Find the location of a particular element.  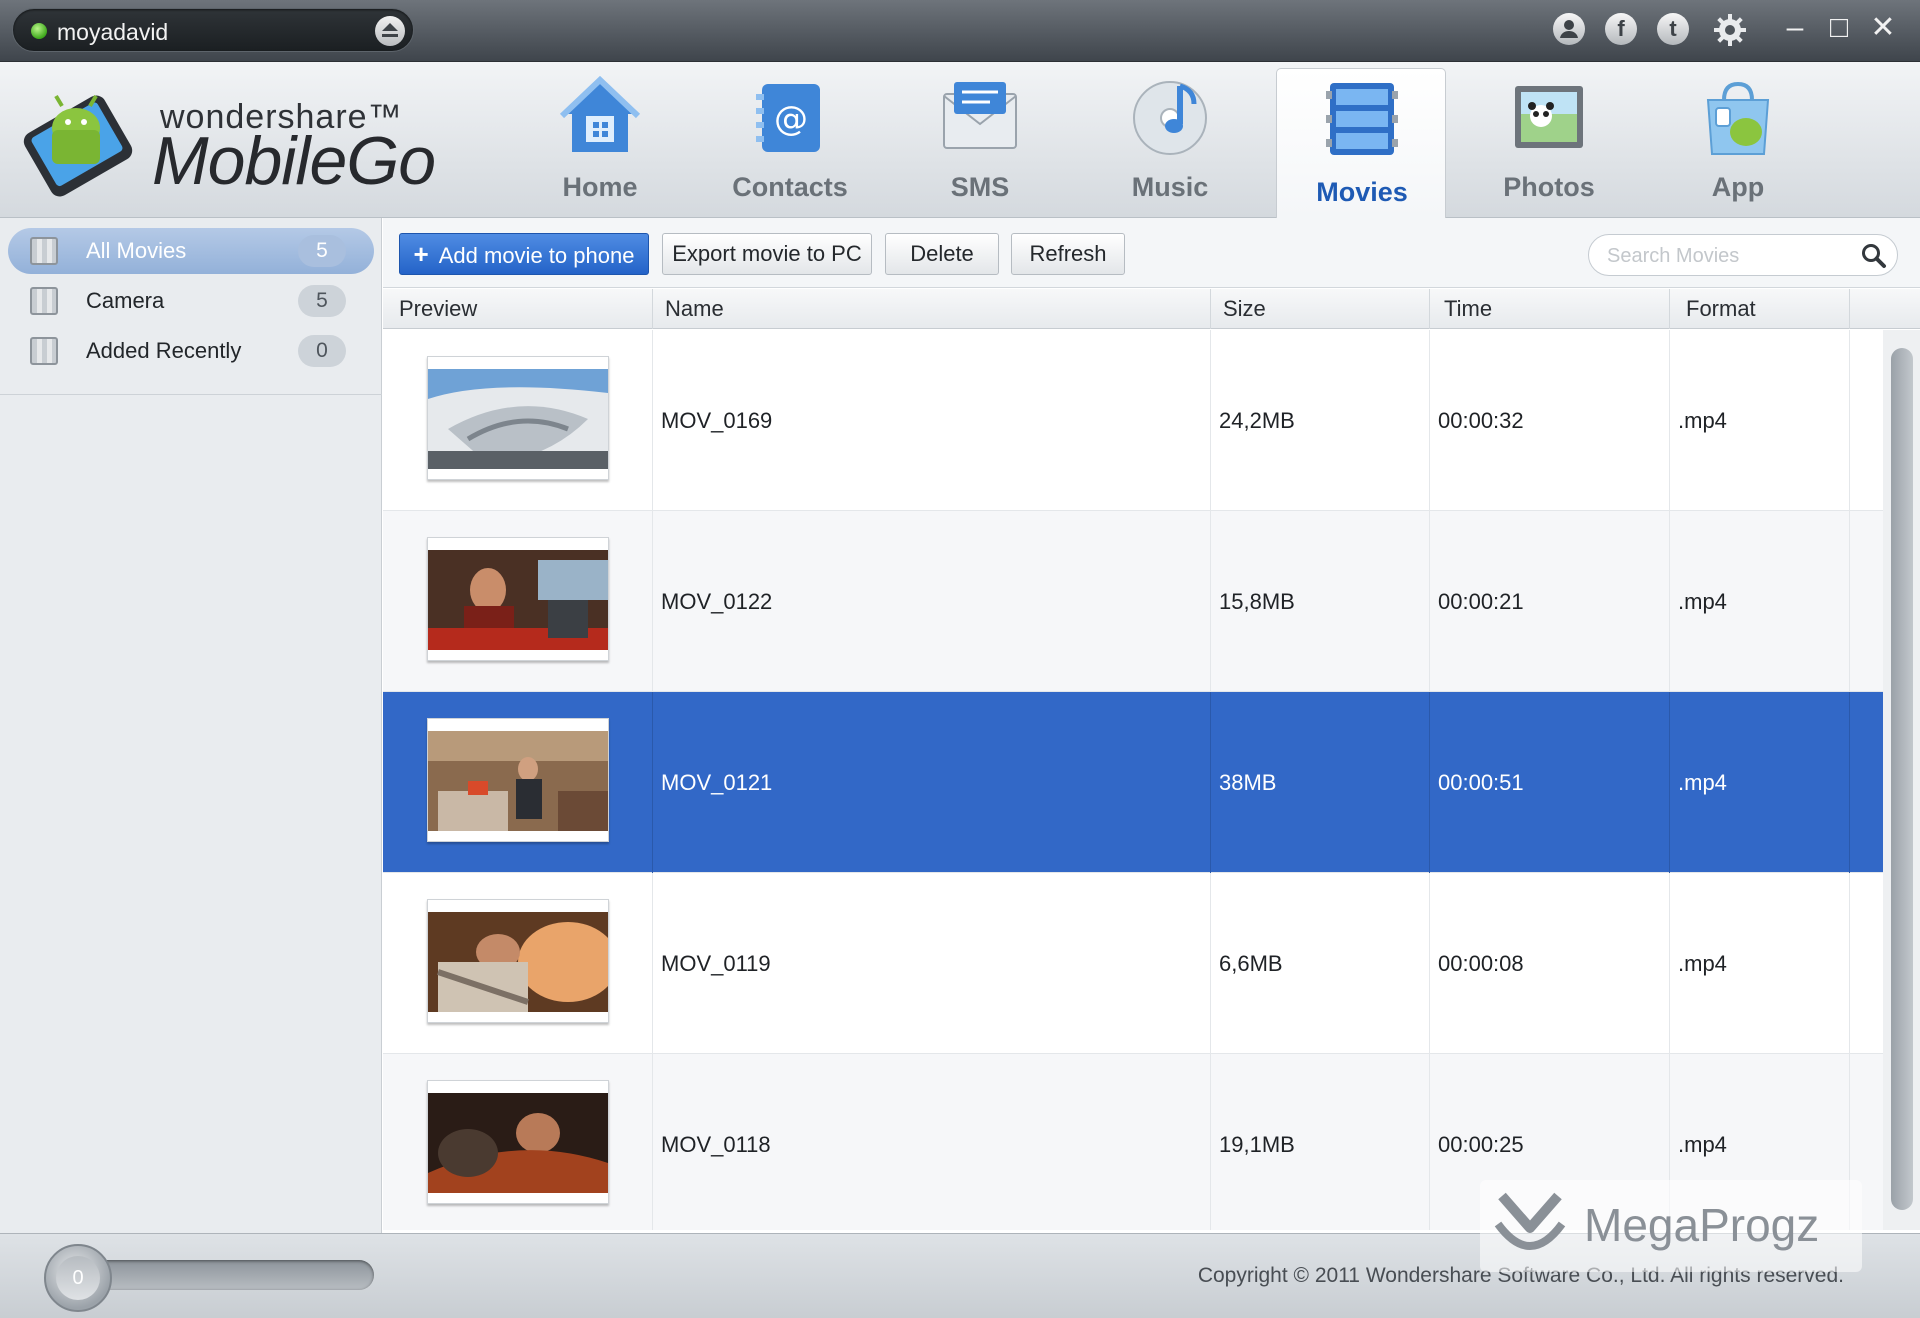

time-cell: 00:00:51 is located at coordinates (1550, 782).